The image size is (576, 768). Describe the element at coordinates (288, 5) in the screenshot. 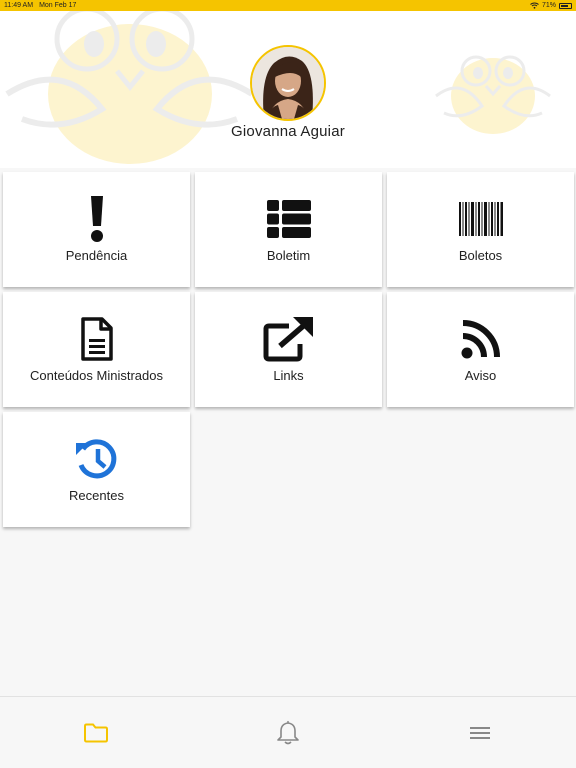

I see `status-bar: 11:49 AM Mon Feb 17 71%` at that location.